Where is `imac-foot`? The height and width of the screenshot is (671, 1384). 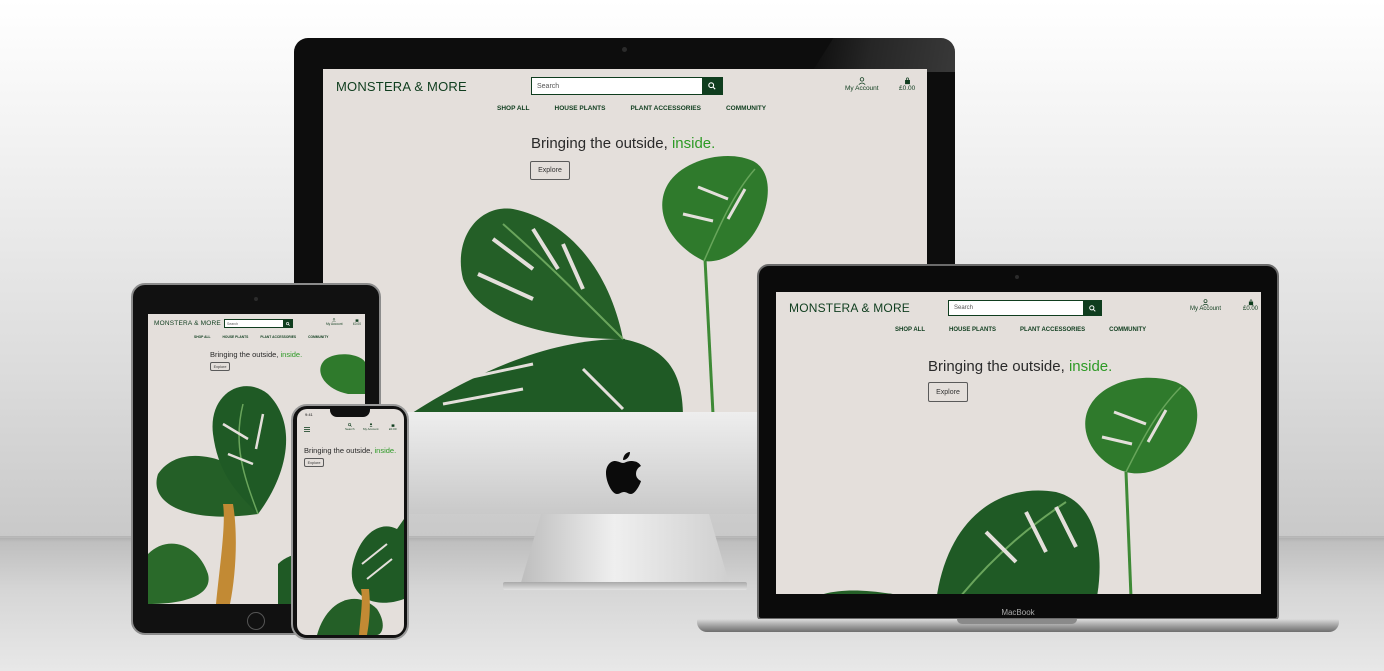
imac-foot is located at coordinates (625, 586).